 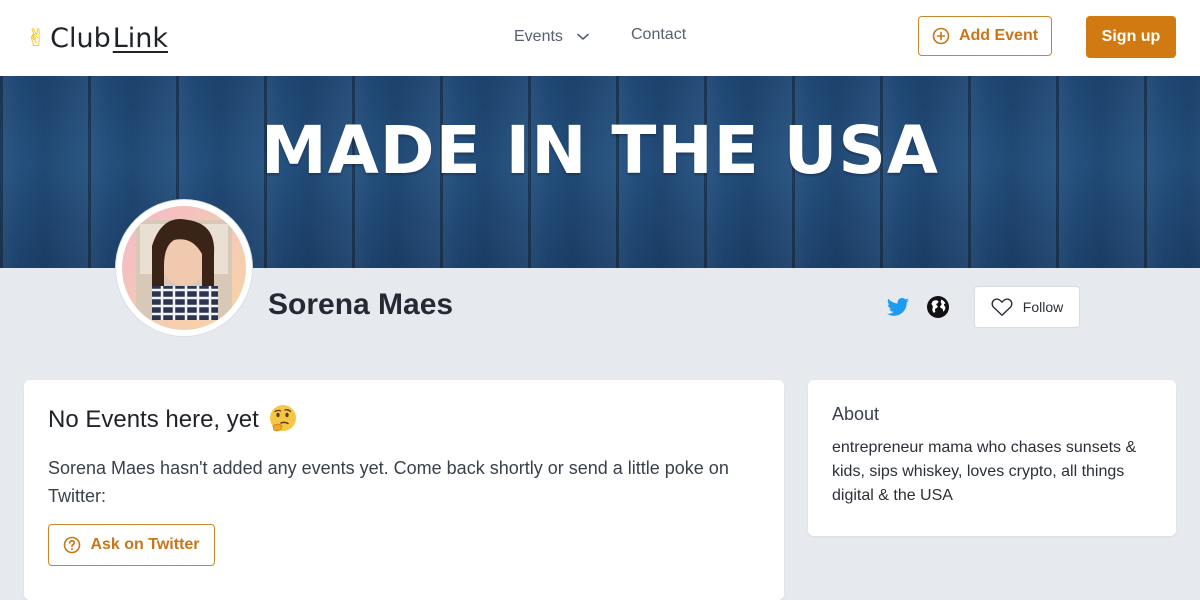 I want to click on signup-label: Sign up, so click(x=1131, y=36).